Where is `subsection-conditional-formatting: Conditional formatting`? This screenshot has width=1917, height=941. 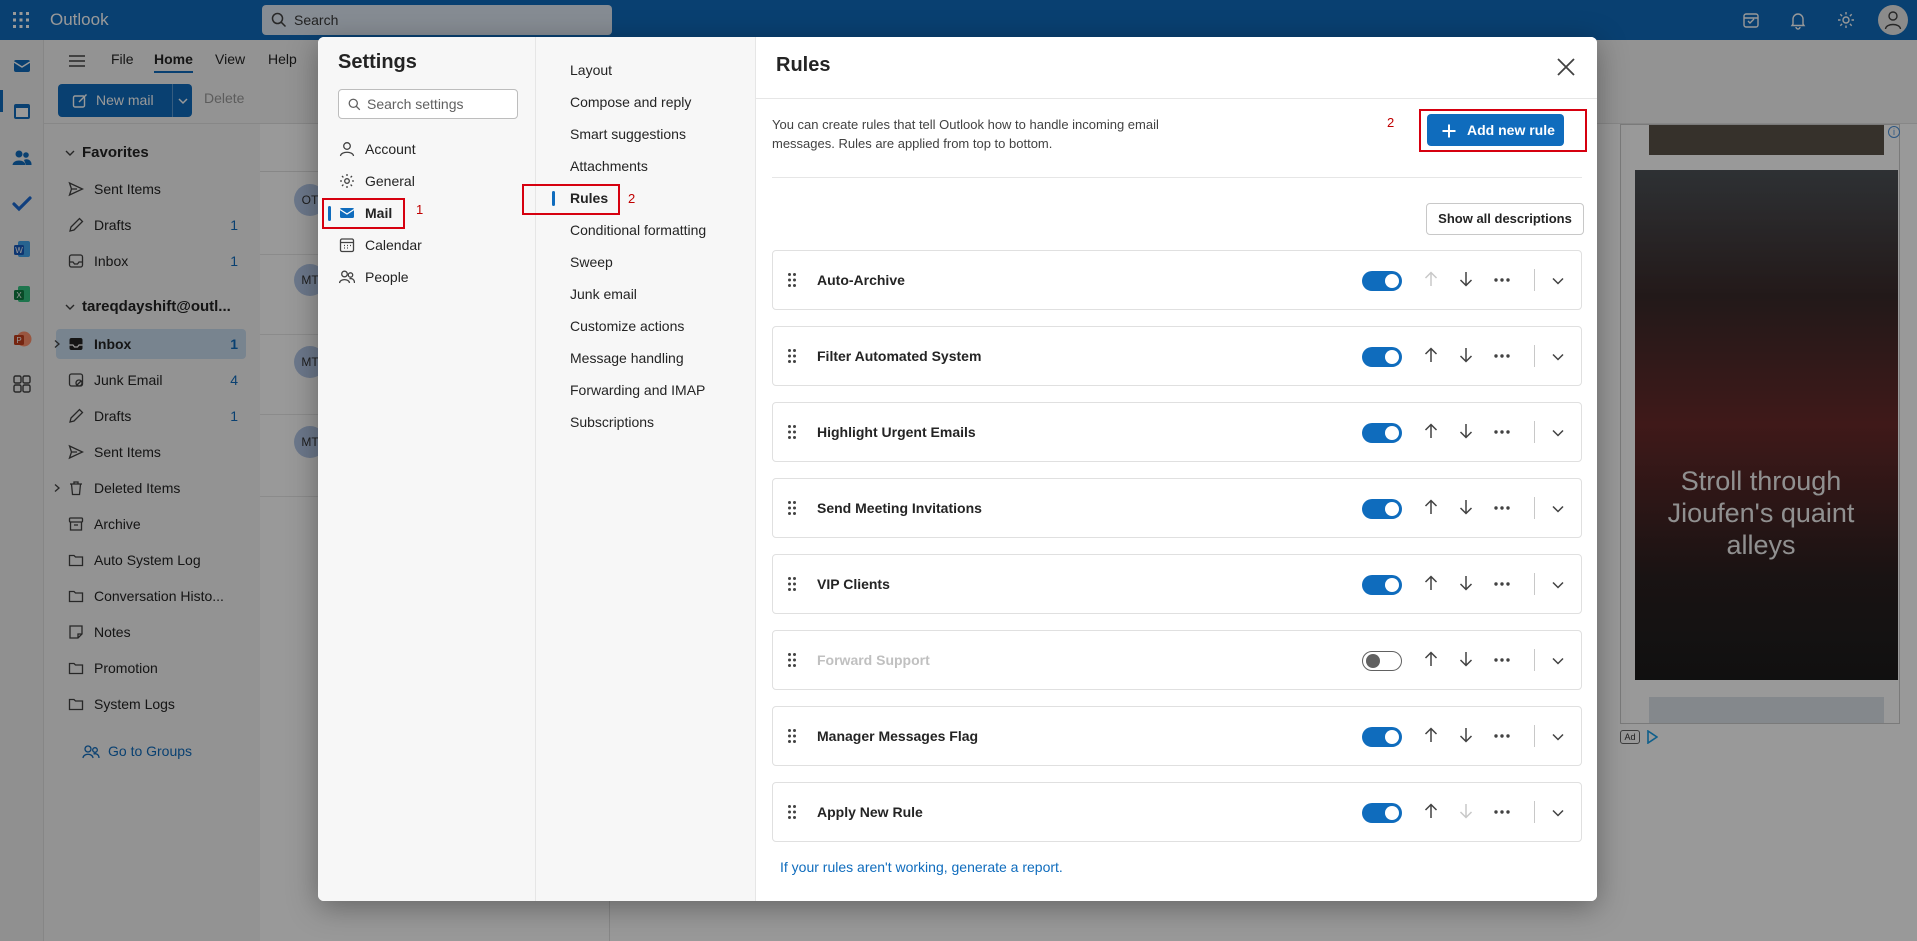
subsection-conditional-formatting: Conditional formatting is located at coordinates (648, 230).